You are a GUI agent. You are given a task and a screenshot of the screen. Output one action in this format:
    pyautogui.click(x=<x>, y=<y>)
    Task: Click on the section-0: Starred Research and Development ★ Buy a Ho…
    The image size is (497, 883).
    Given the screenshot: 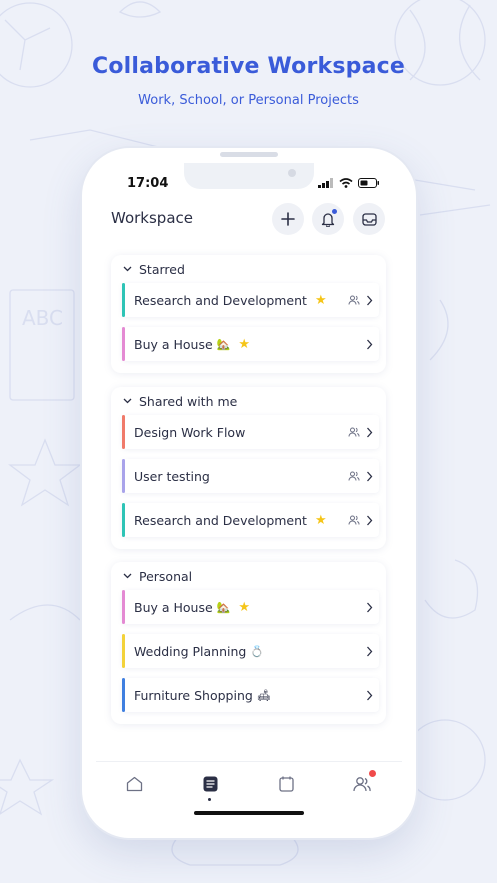 What is the action you would take?
    pyautogui.click(x=248, y=314)
    